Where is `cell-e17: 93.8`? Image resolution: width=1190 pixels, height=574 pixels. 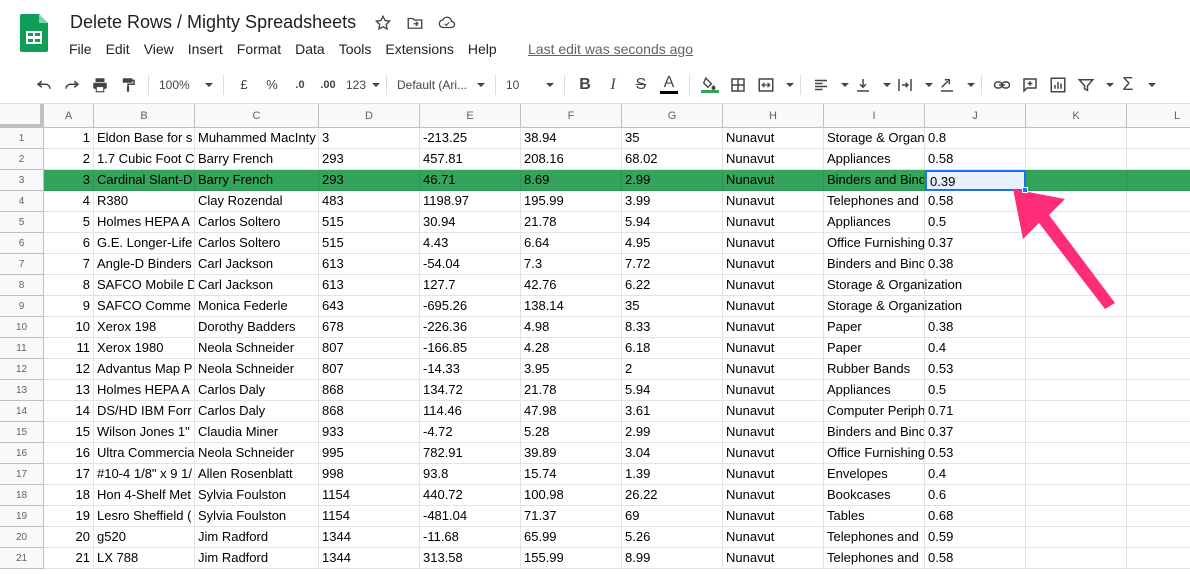 cell-e17: 93.8 is located at coordinates (470, 474).